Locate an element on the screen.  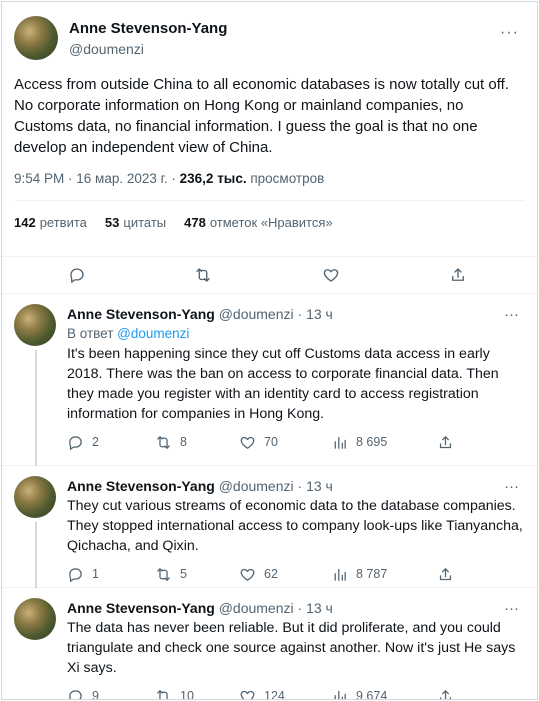
like-action: 70 is located at coordinates (285, 442).